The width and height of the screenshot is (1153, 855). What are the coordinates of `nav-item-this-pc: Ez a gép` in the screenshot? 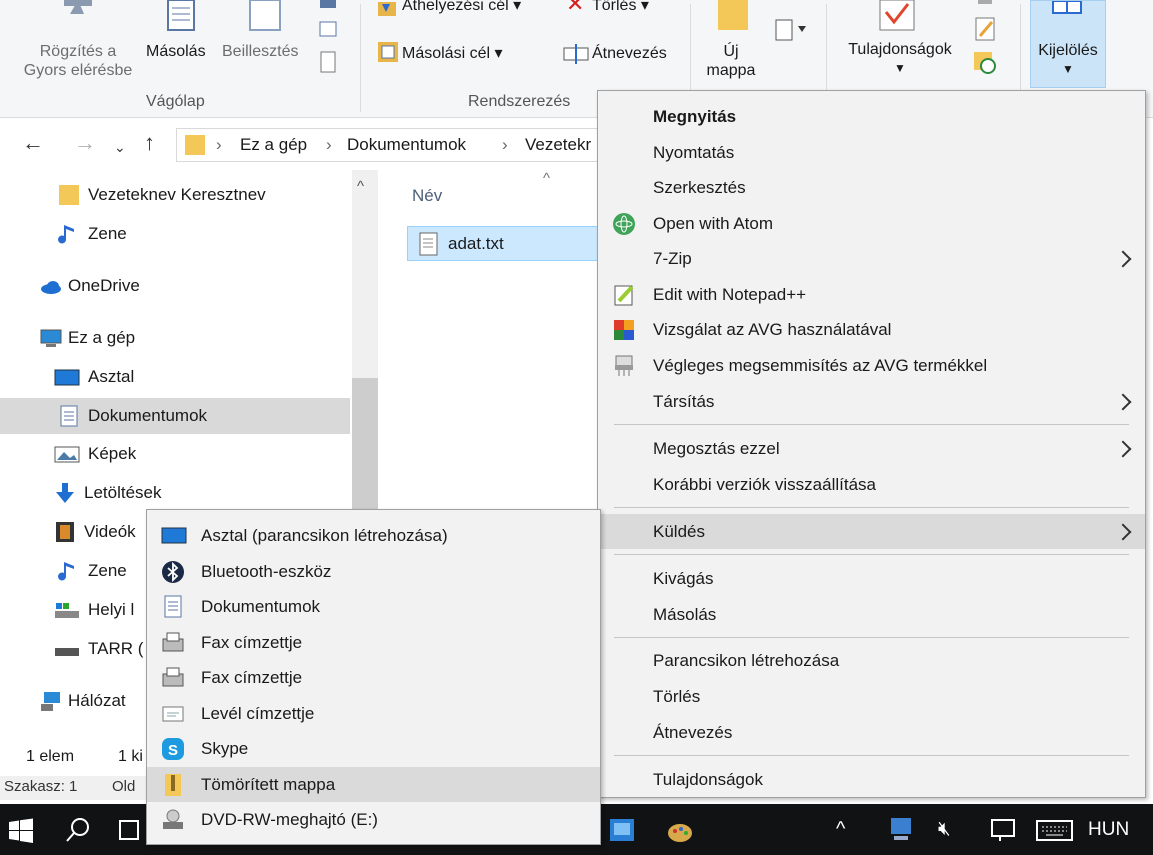 It's located at (87, 338).